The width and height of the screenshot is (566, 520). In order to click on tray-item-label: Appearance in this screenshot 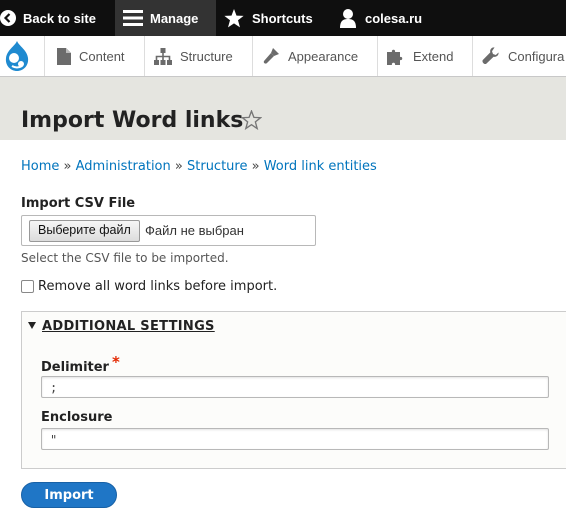, I will do `click(323, 56)`.